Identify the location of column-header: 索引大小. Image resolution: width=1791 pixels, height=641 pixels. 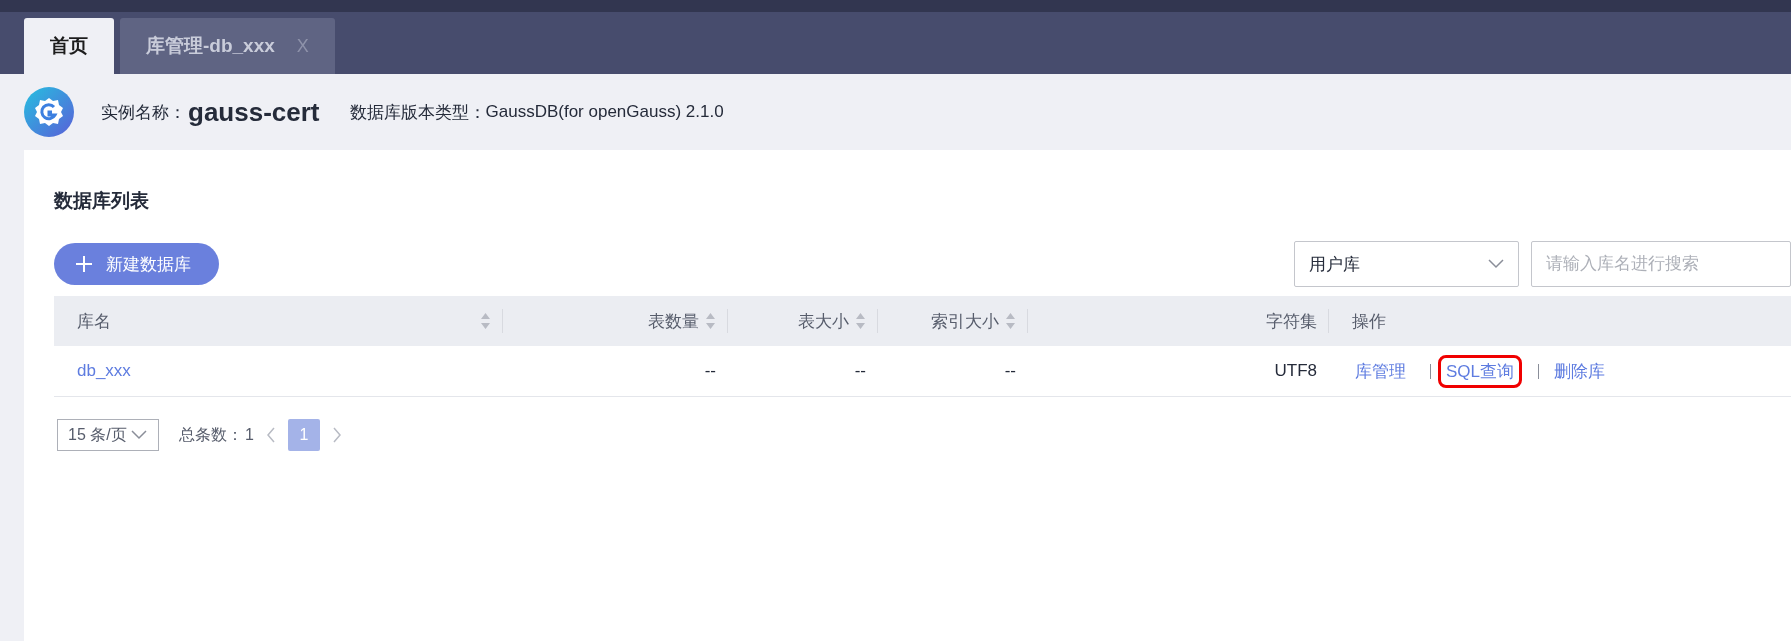
(965, 321).